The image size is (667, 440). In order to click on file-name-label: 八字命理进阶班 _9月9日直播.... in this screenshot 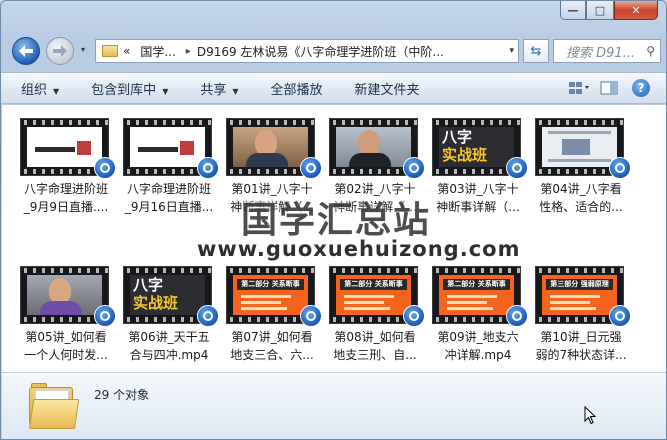, I will do `click(66, 198)`.